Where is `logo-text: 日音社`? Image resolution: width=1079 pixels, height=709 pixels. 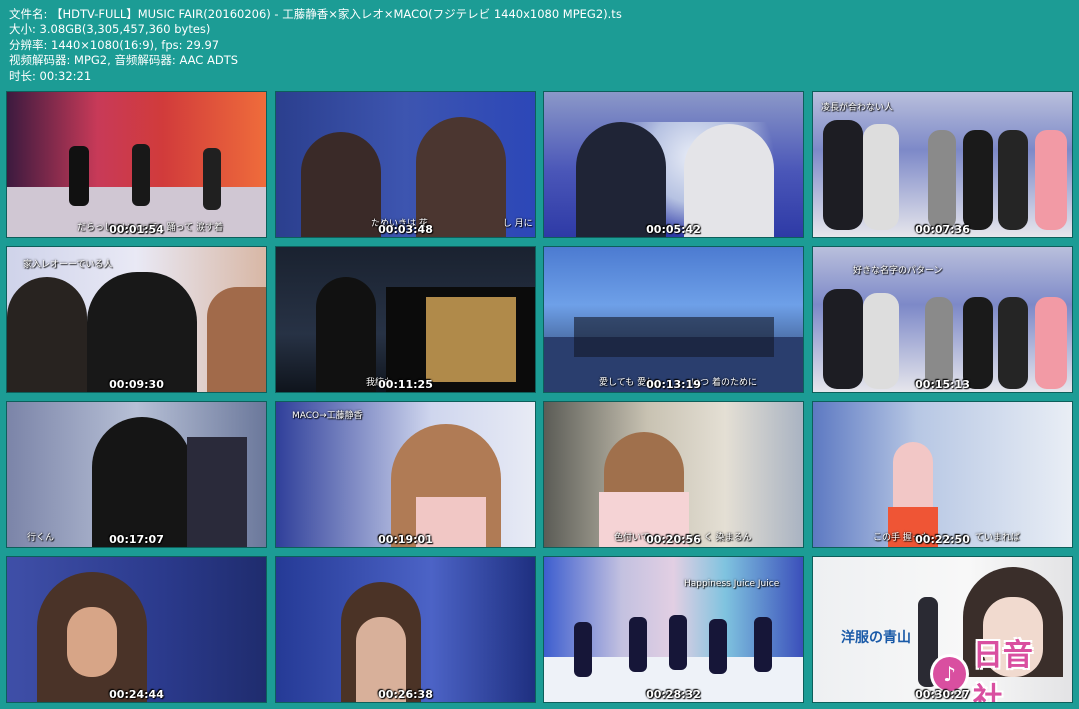
logo-text: 日音社 is located at coordinates (1002, 670).